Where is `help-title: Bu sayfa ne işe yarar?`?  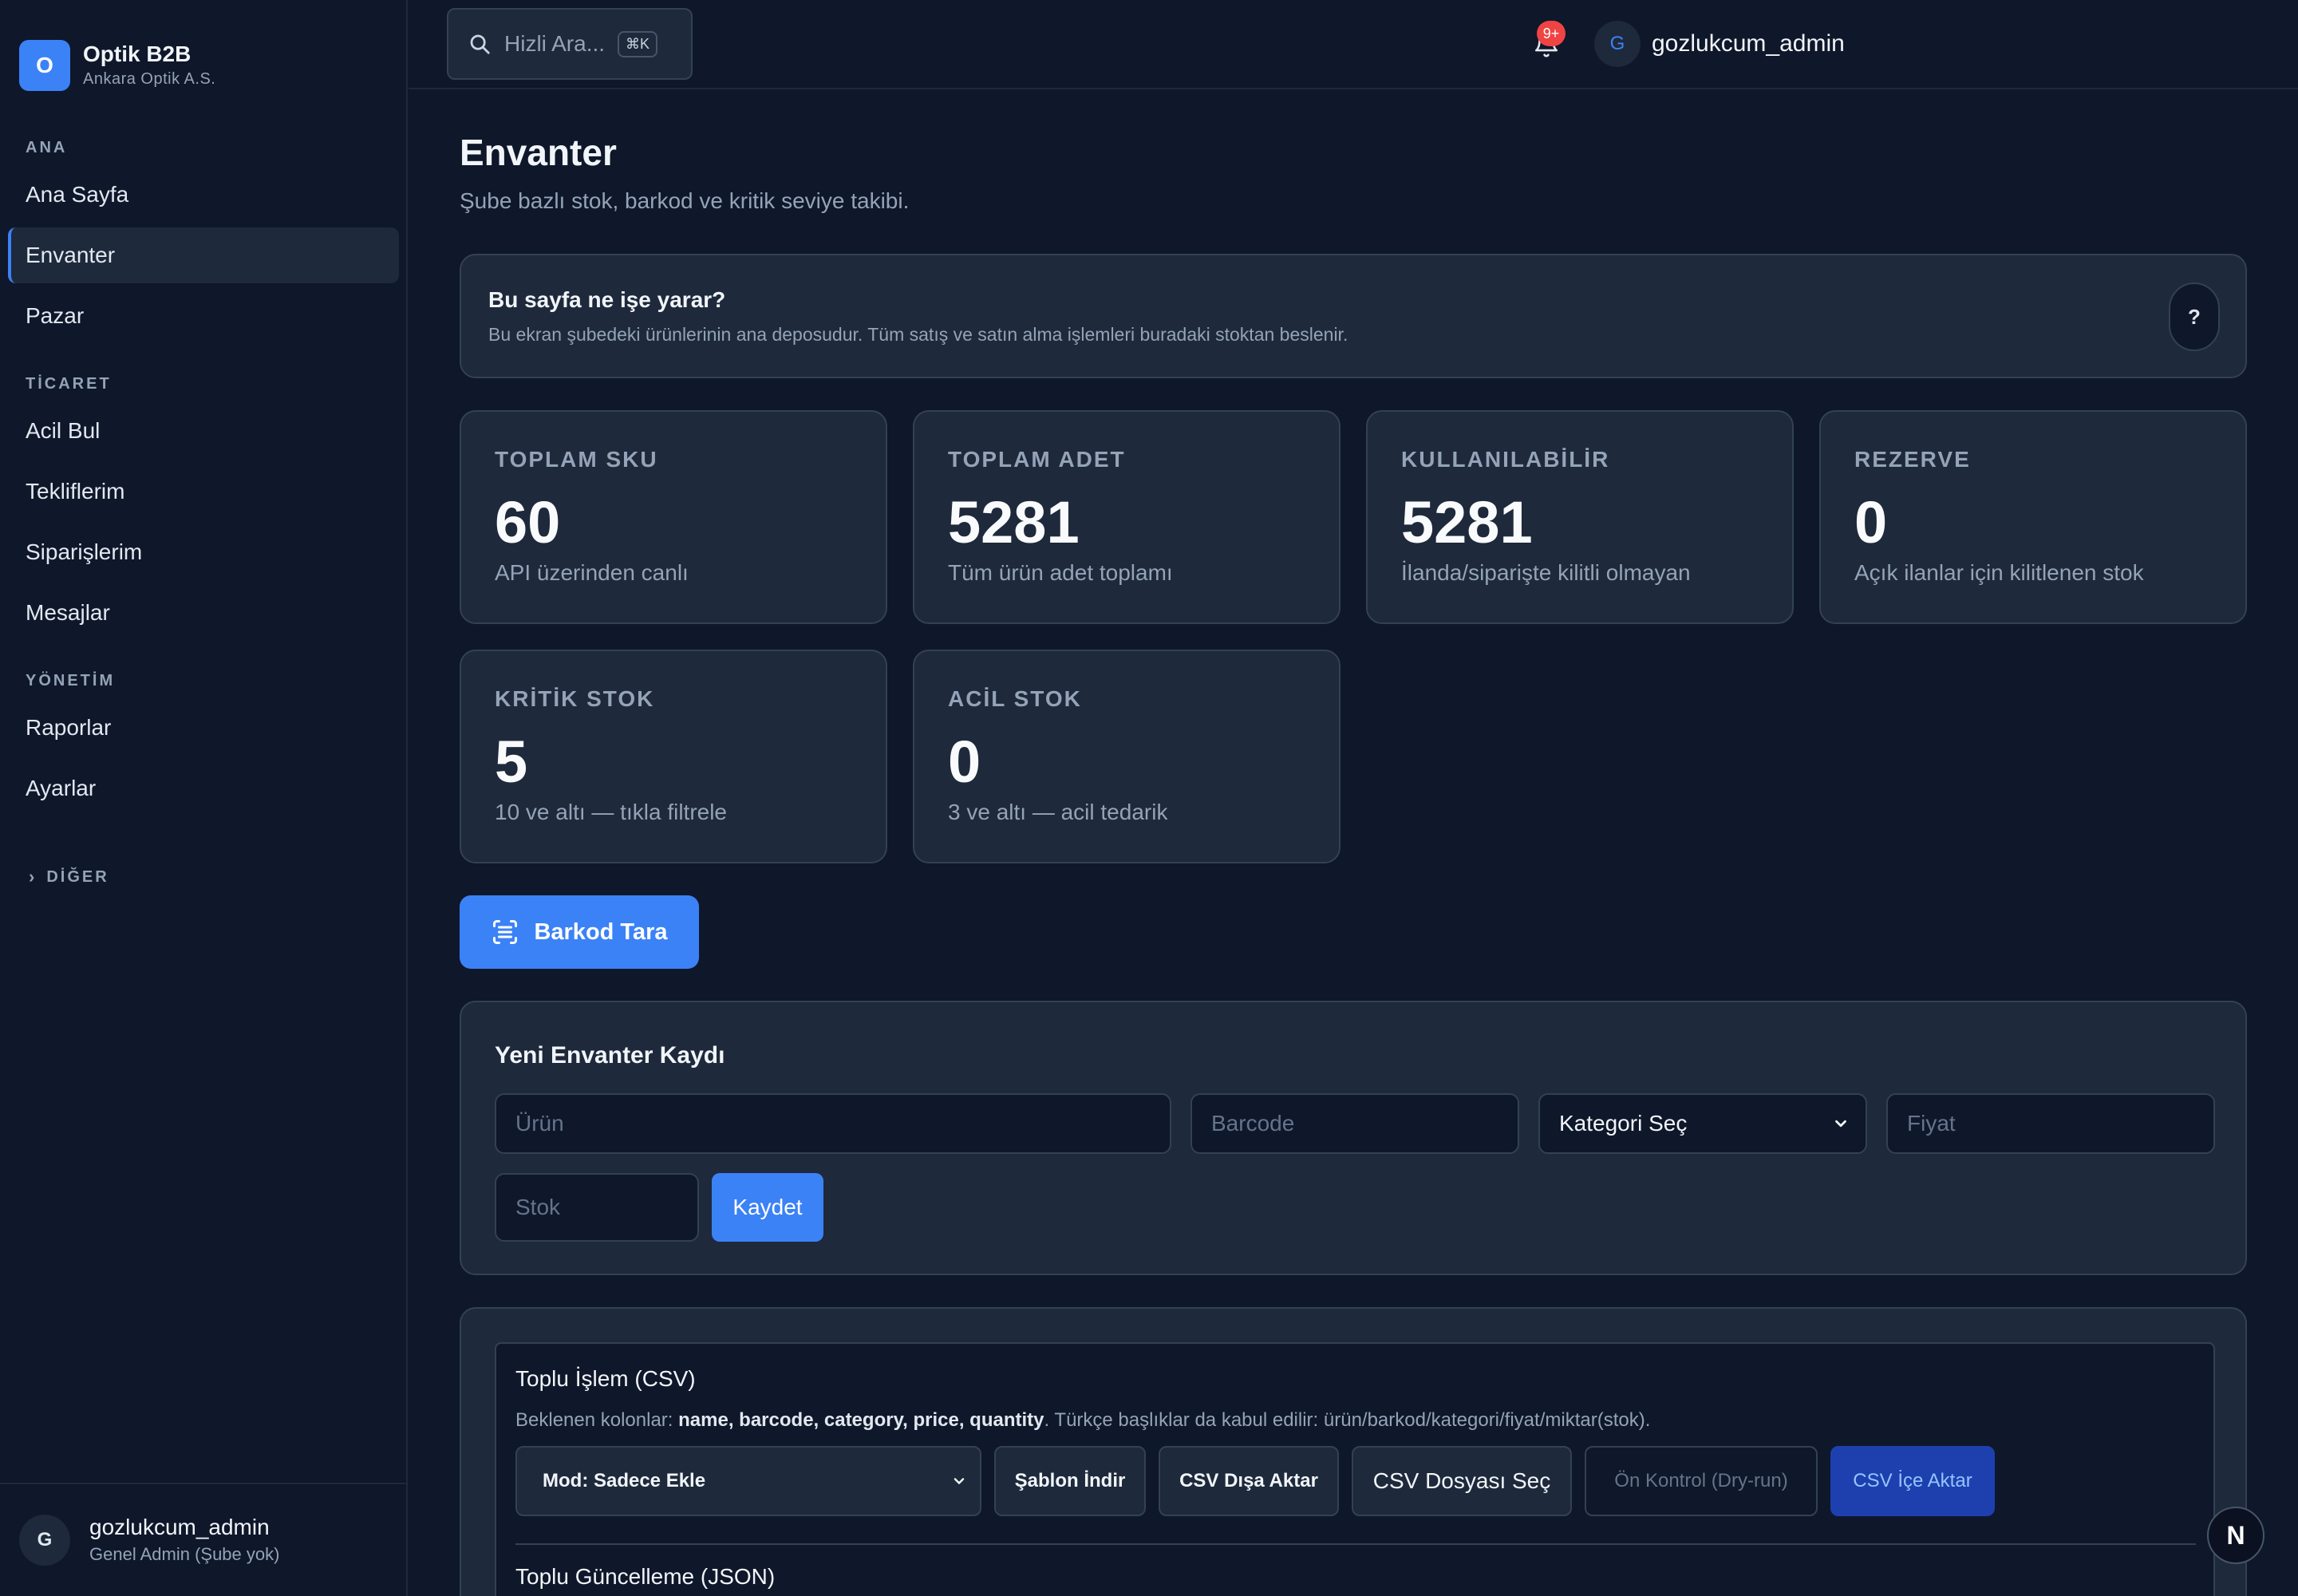
help-title: Bu sayfa ne işe yarar? is located at coordinates (607, 299).